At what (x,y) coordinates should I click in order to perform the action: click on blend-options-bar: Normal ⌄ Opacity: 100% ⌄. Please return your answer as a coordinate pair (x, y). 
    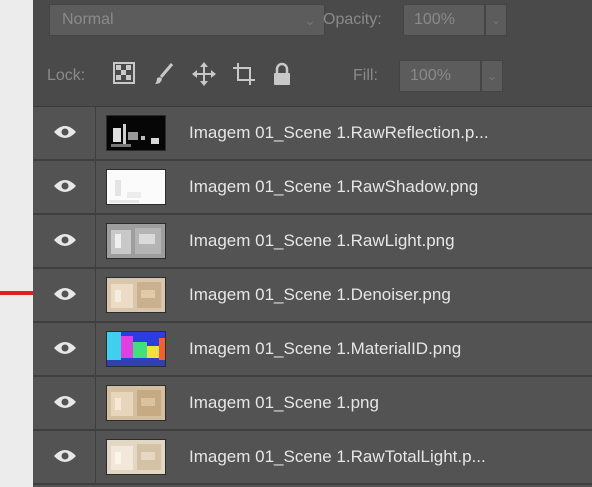
    Looking at the image, I should click on (312, 24).